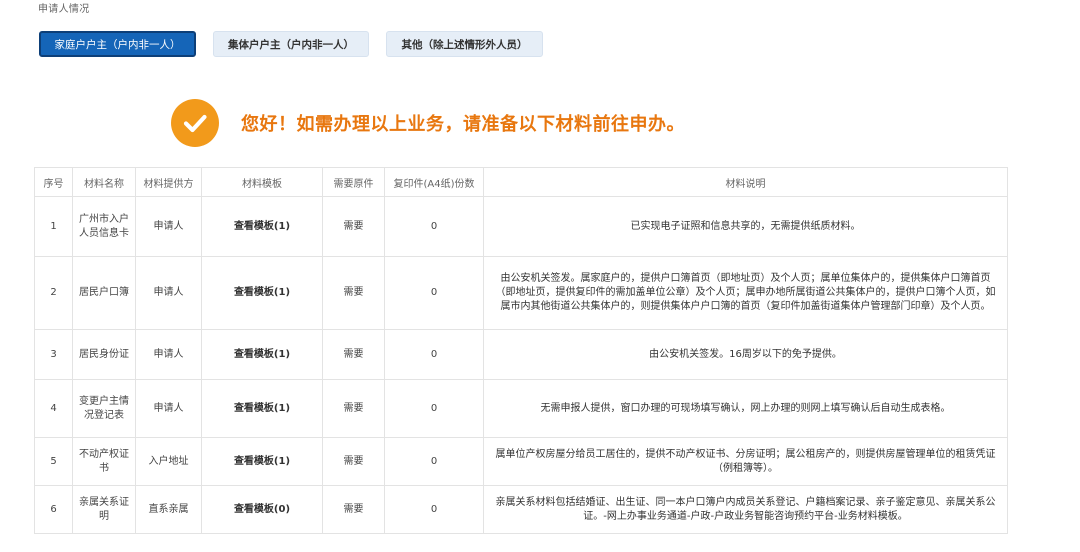  What do you see at coordinates (353, 182) in the screenshot?
I see `header-original: 需要原件` at bounding box center [353, 182].